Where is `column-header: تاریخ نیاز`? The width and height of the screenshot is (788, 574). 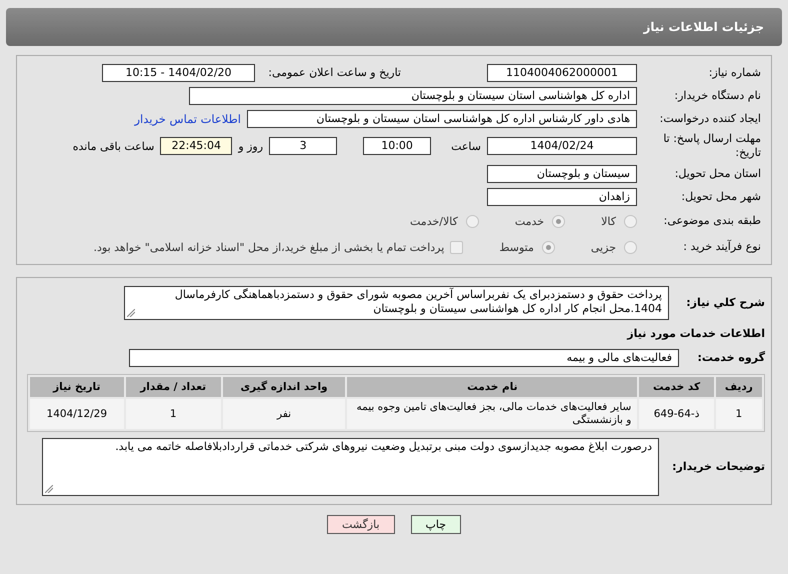
column-header: تاریخ نیاز is located at coordinates (77, 387).